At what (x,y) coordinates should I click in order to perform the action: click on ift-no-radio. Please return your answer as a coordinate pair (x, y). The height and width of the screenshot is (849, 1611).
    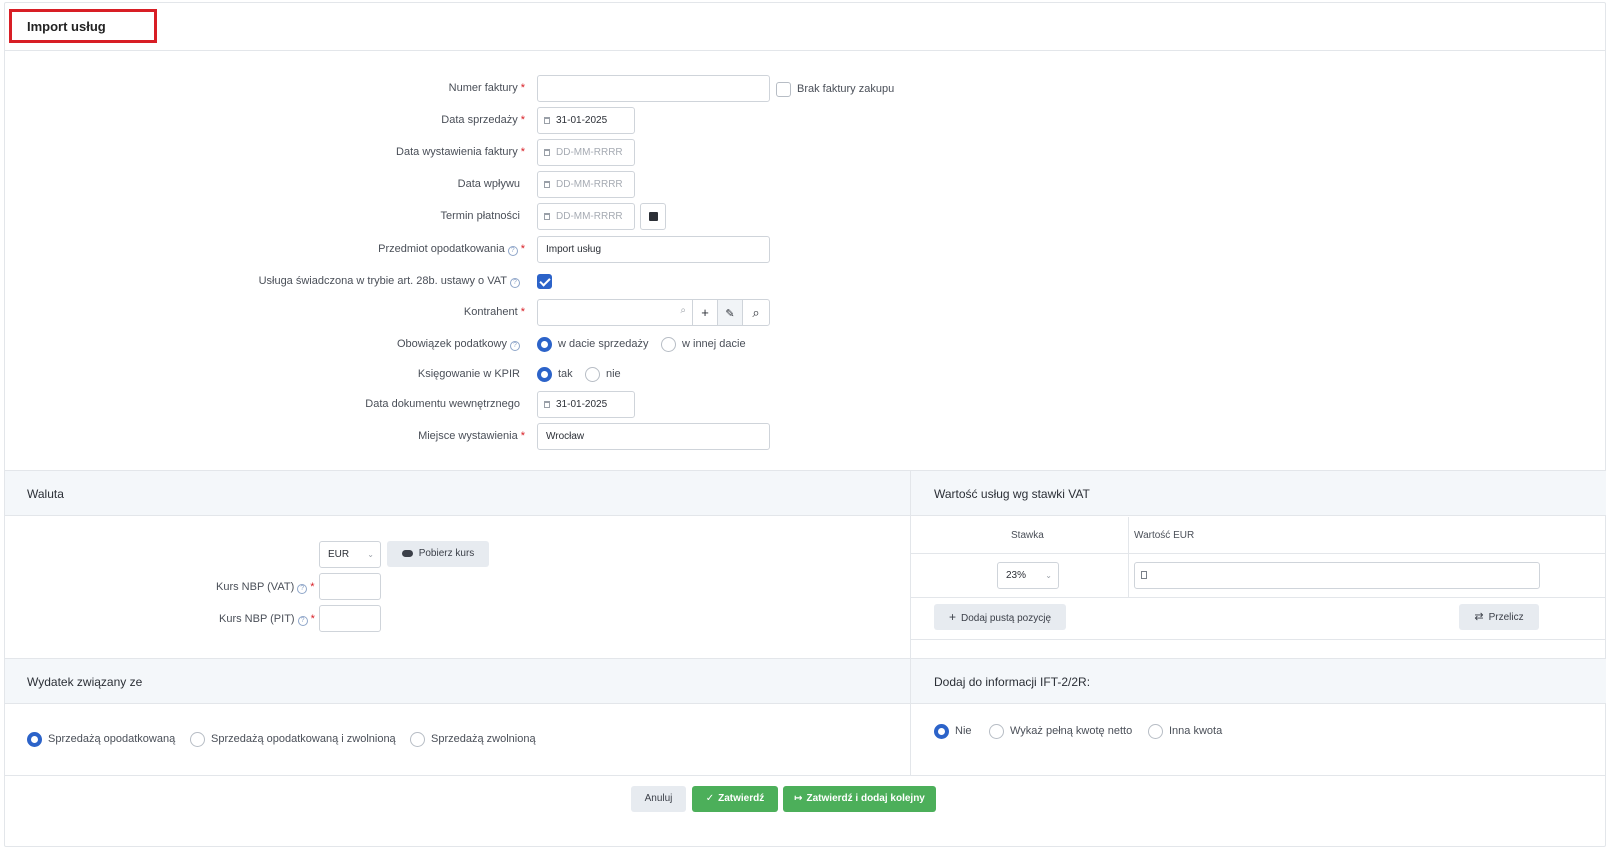
    Looking at the image, I should click on (941, 731).